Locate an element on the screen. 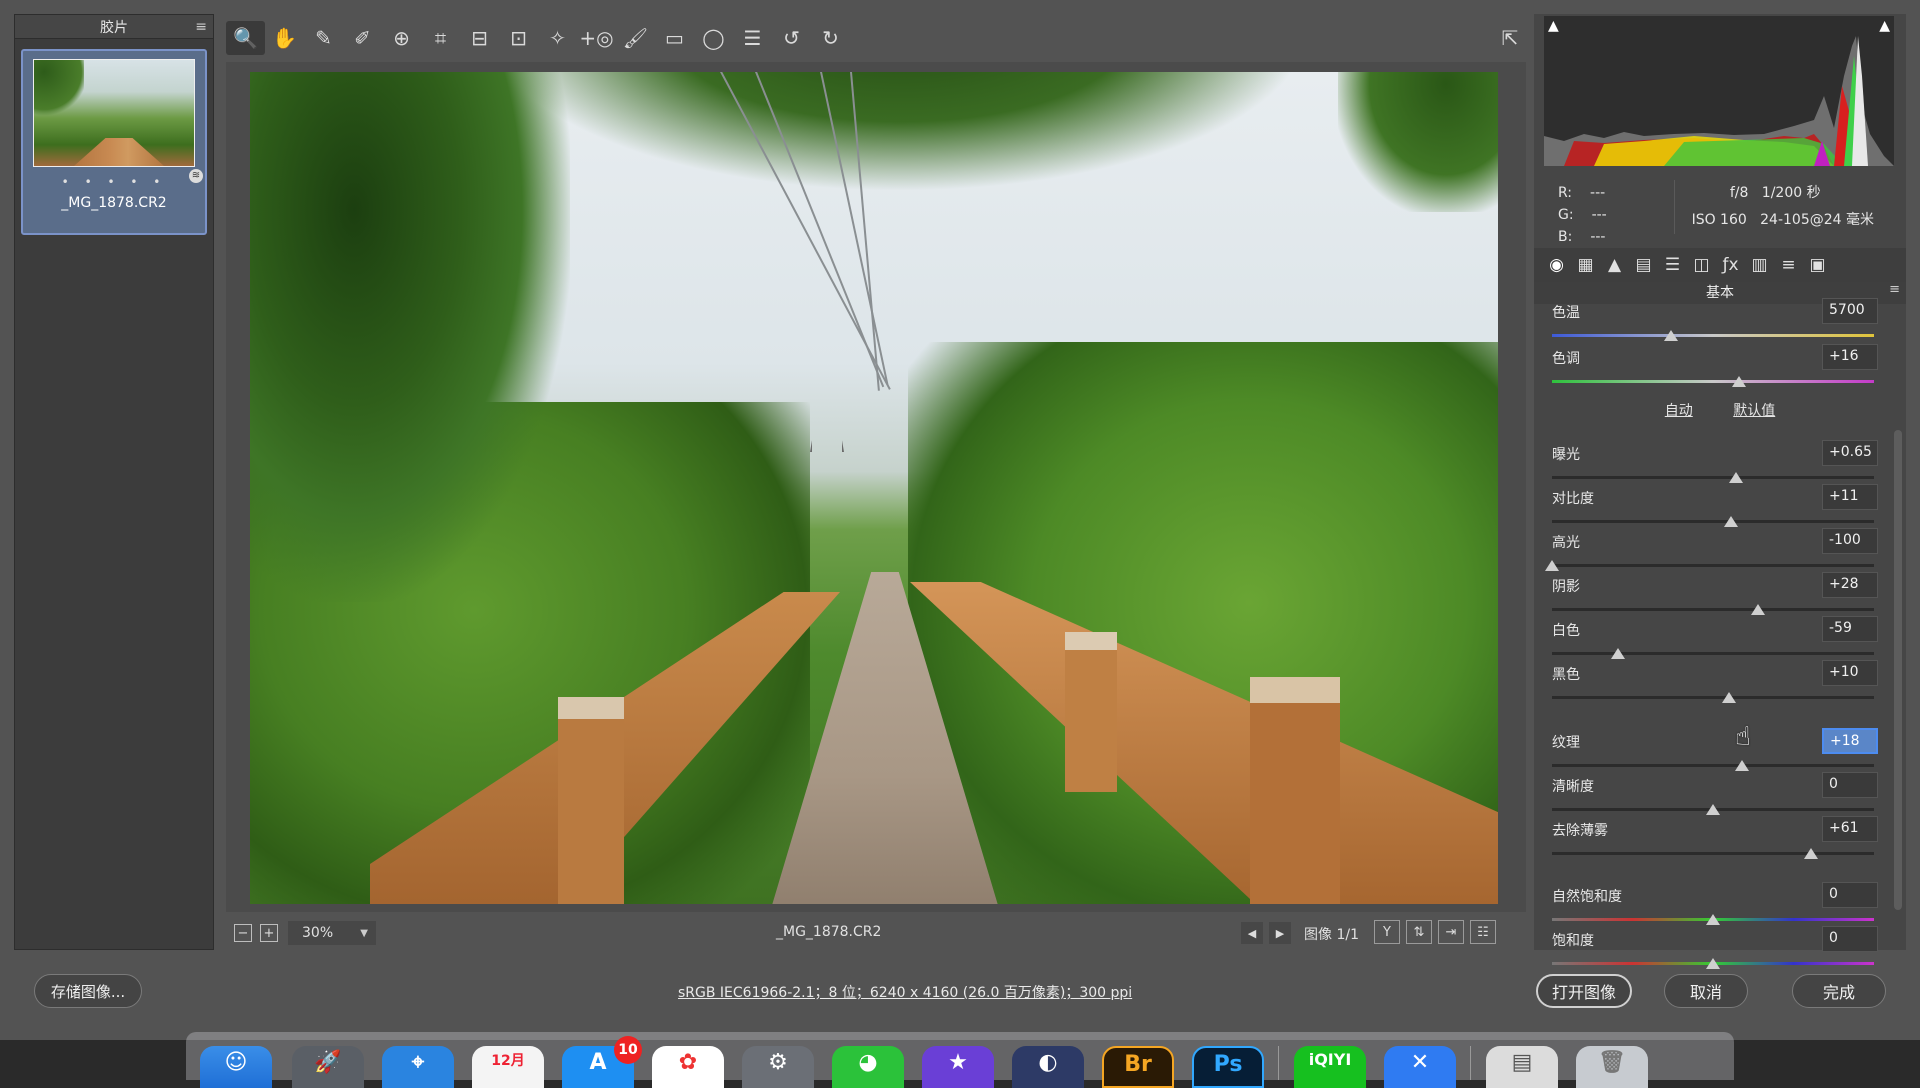 This screenshot has width=1920, height=1088. transform-icon: ⊡ is located at coordinates (518, 38).